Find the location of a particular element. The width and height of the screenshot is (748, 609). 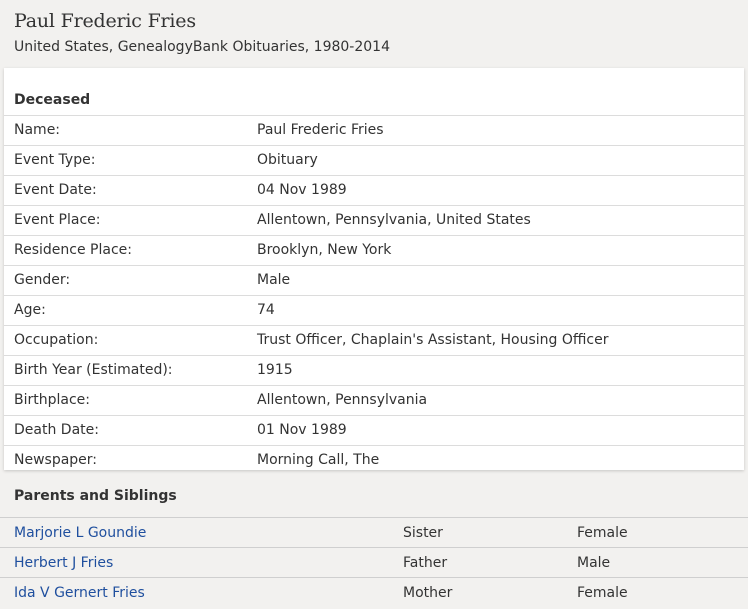

relative-row: Herbert J Fries Father Male is located at coordinates (374, 562).